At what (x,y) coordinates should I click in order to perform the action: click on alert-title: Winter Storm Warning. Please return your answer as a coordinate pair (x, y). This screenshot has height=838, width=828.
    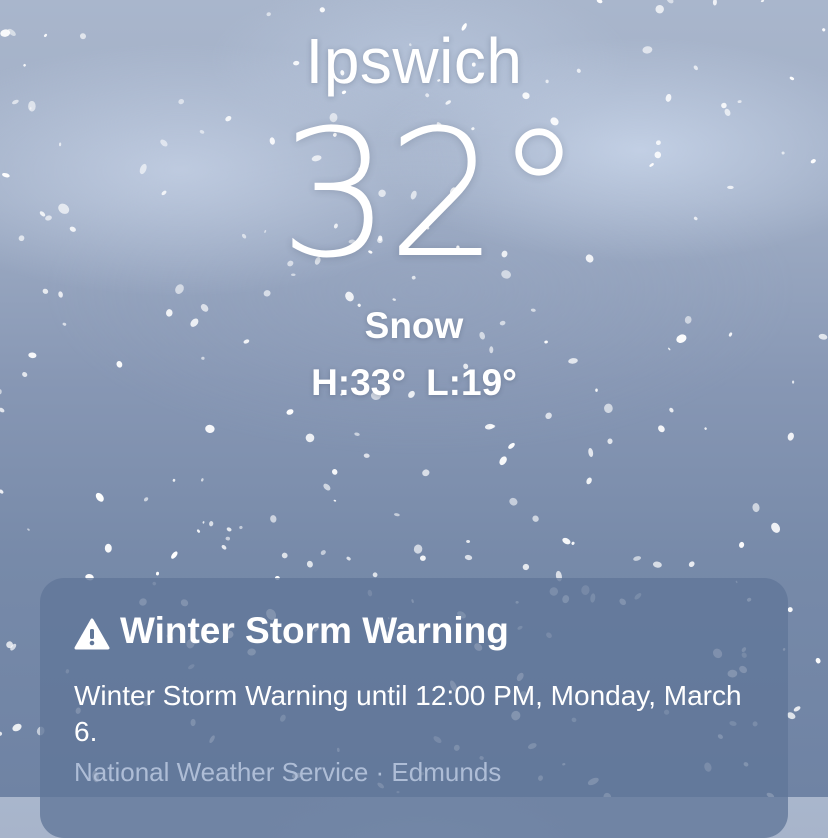
    Looking at the image, I should click on (314, 630).